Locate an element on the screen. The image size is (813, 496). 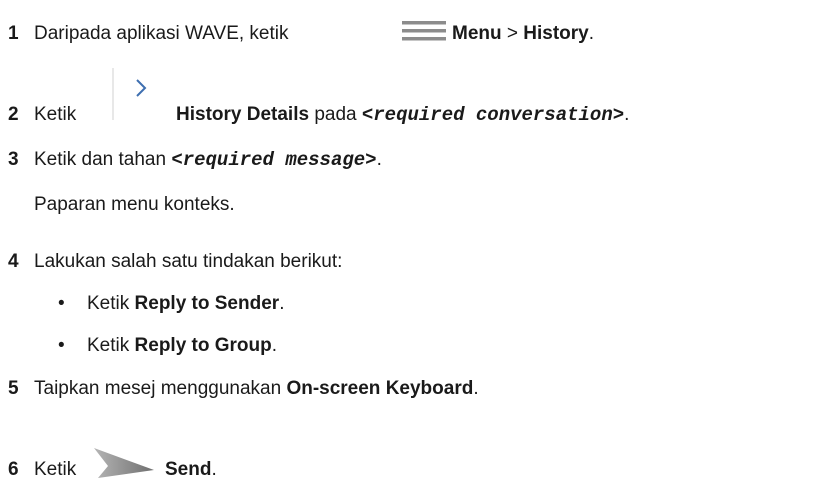
step-note: Paparan menu konteks. is located at coordinates (134, 204).